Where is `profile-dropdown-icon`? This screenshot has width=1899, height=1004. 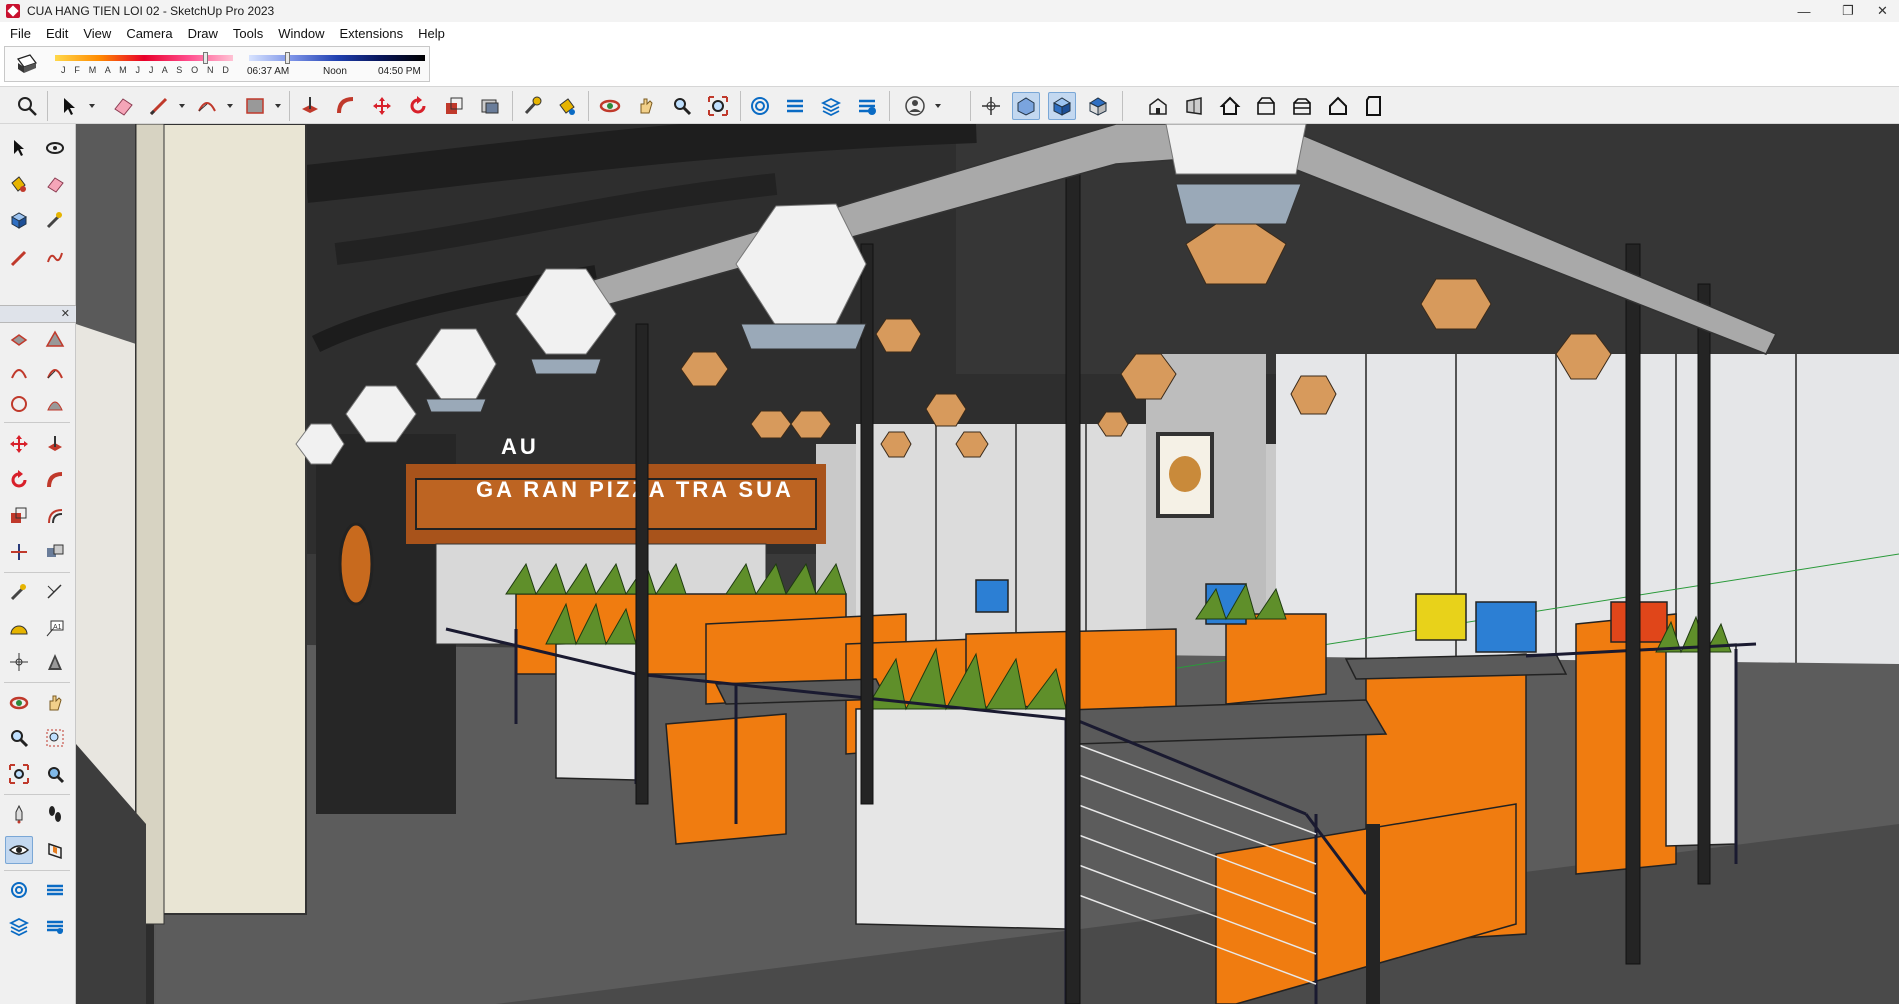
profile-dropdown-icon is located at coordinates (938, 106).